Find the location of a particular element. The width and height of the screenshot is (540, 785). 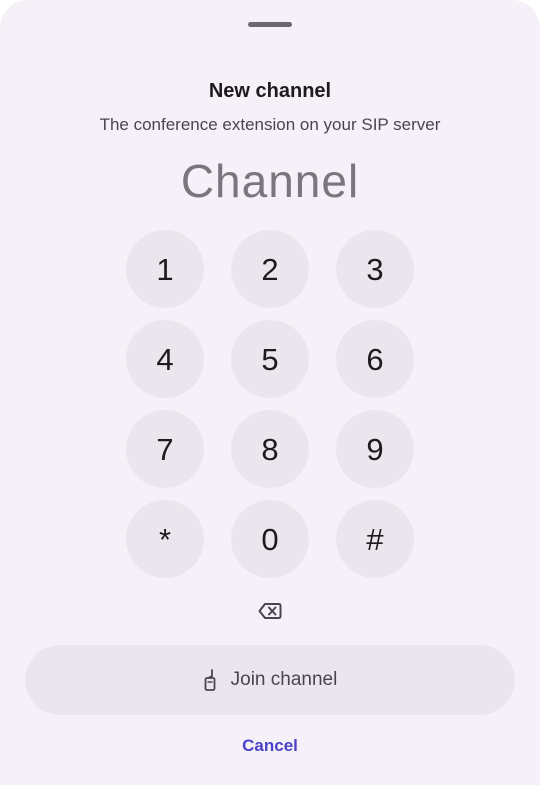

key-hash-label: # is located at coordinates (375, 539).